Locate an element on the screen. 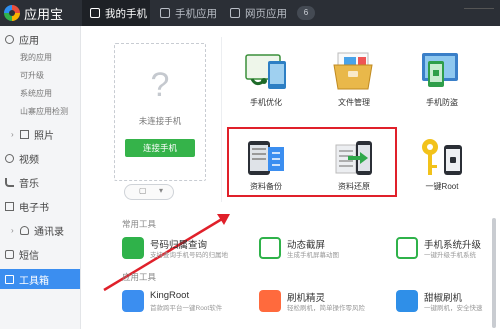 The height and width of the screenshot is (329, 500). sweet-pepper-icon is located at coordinates (407, 301).